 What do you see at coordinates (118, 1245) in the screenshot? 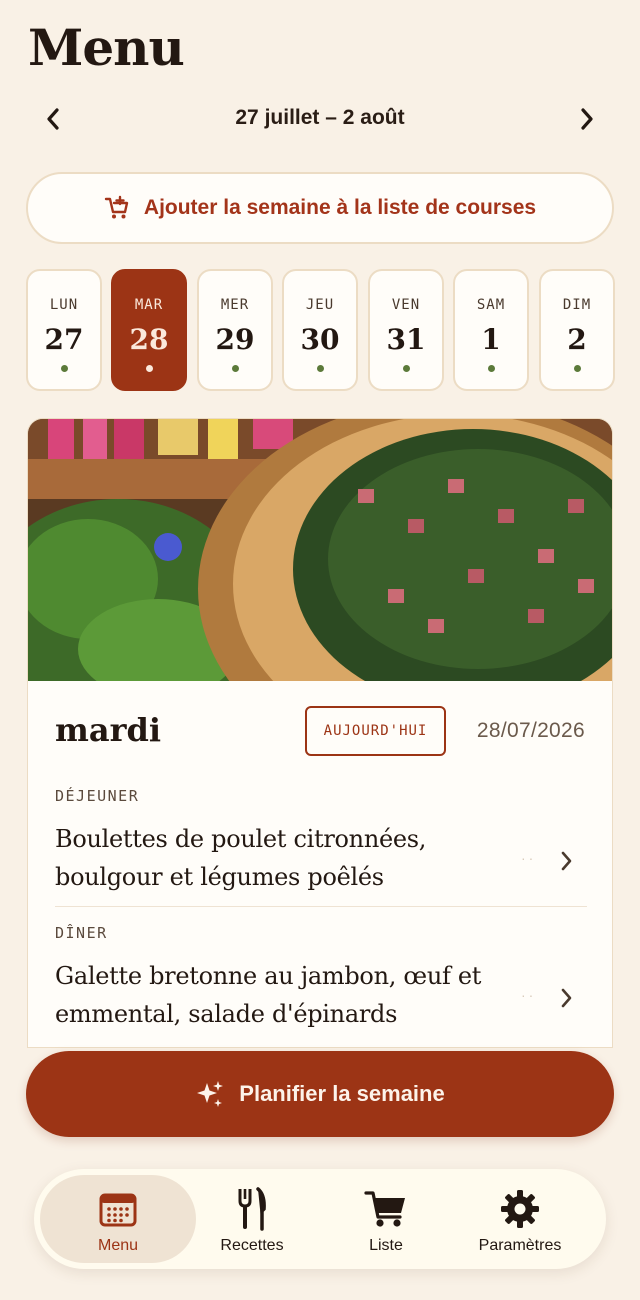
I see `tab-menu-label: Menu` at bounding box center [118, 1245].